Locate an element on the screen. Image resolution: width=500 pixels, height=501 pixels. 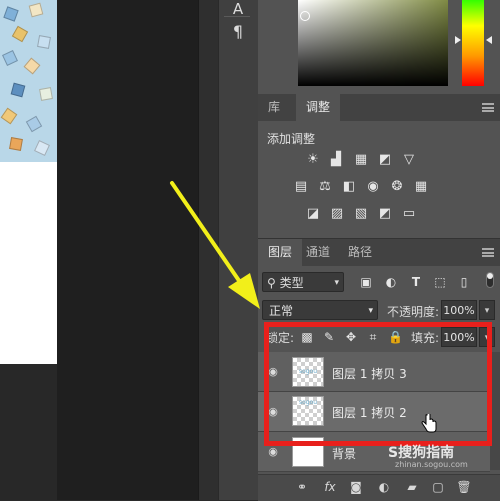
shape-filter-icon: ⬚ is located at coordinates (440, 282).